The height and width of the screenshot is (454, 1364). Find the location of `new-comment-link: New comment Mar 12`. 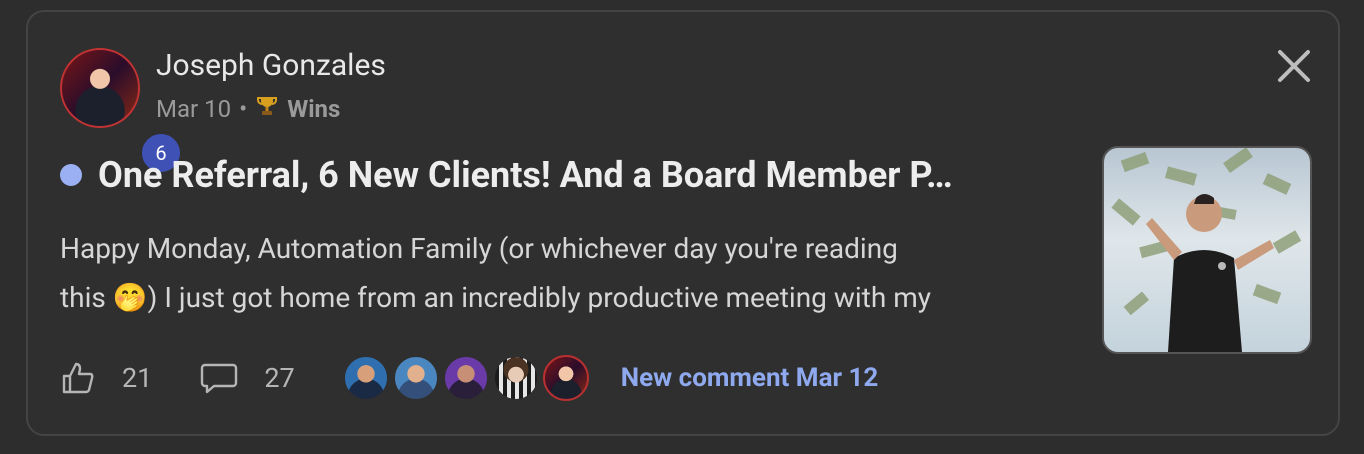

new-comment-link: New comment Mar 12 is located at coordinates (750, 378).